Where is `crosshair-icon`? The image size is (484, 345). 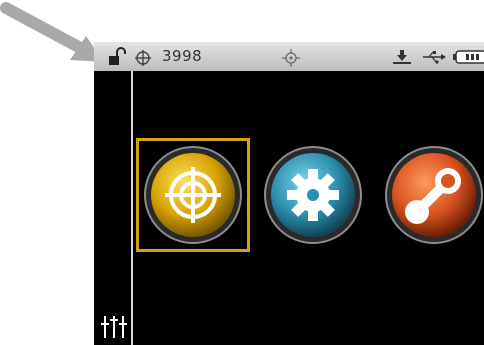 crosshair-icon is located at coordinates (143, 58).